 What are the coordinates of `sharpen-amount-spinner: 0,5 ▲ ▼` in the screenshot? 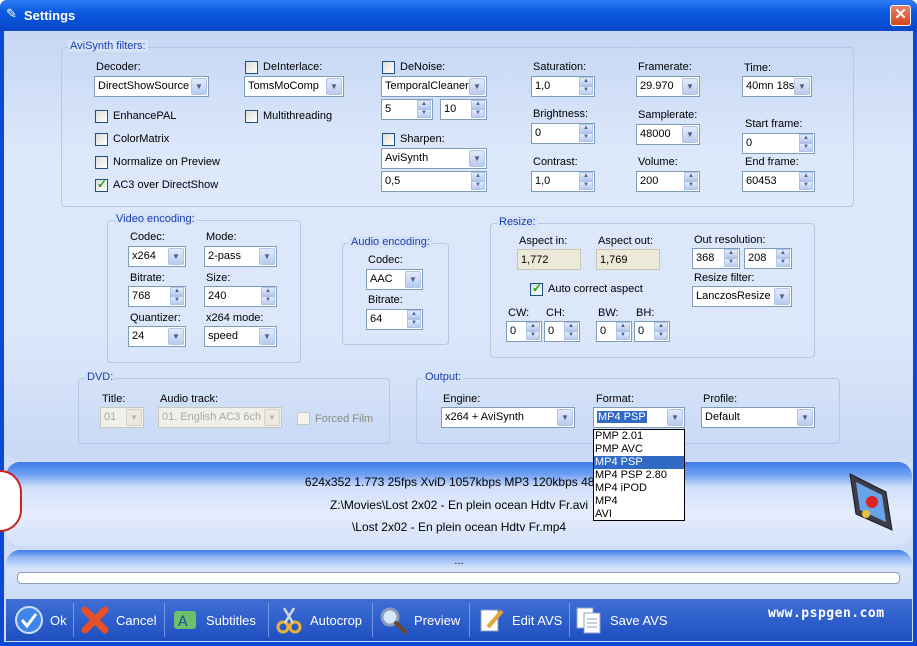 It's located at (434, 181).